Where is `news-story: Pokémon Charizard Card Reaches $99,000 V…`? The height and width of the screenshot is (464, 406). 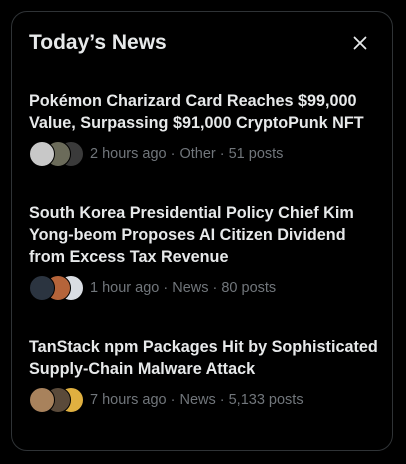
news-story: Pokémon Charizard Card Reaches $99,000 V… is located at coordinates (204, 128).